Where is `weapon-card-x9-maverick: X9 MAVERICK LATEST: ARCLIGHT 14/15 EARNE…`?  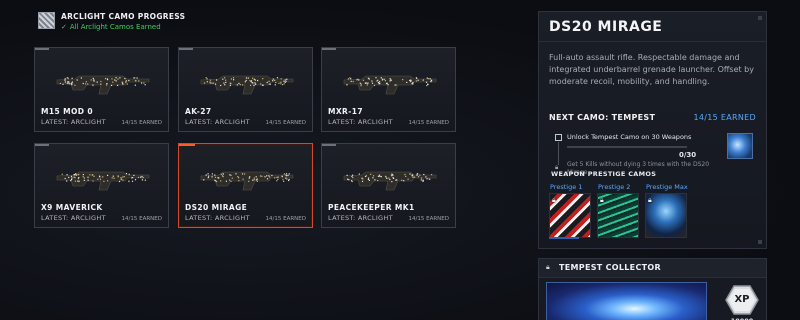 weapon-card-x9-maverick: X9 MAVERICK LATEST: ARCLIGHT 14/15 EARNE… is located at coordinates (101, 185).